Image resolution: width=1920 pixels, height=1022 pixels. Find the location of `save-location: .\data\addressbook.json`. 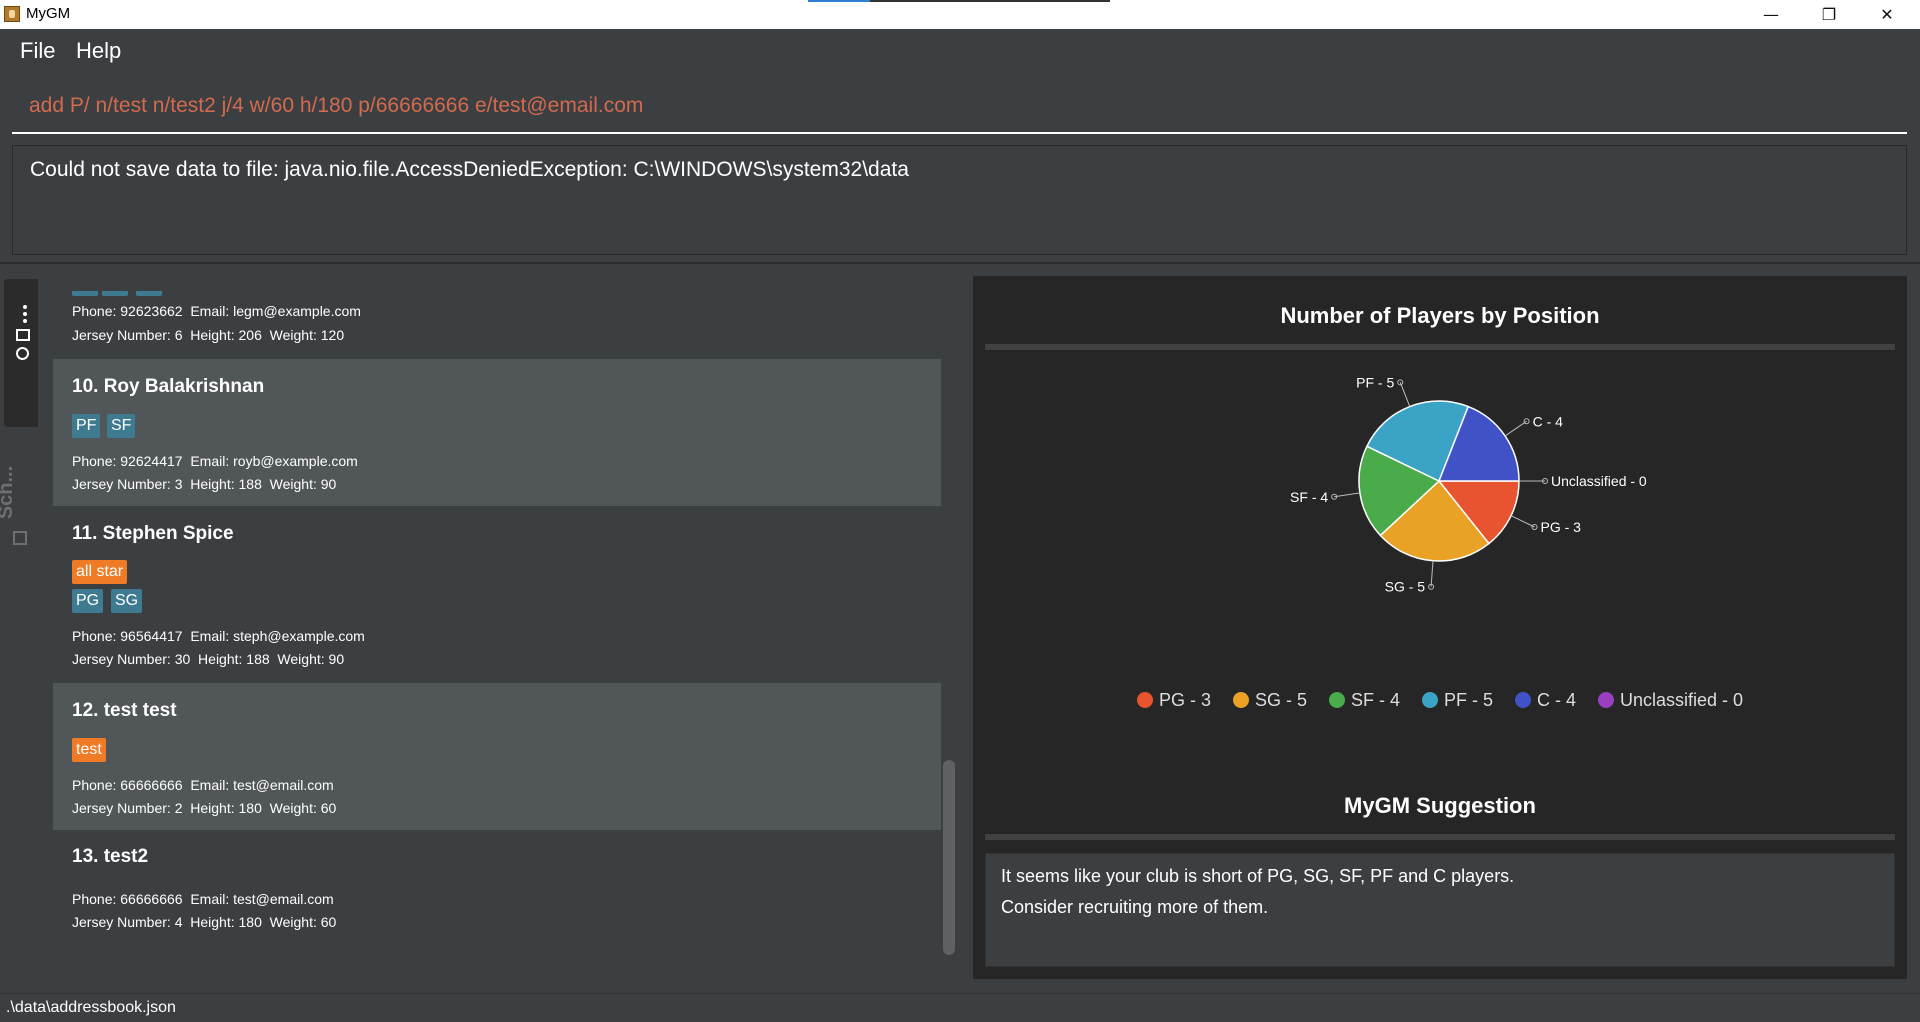

save-location: .\data\addressbook.json is located at coordinates (91, 1007).